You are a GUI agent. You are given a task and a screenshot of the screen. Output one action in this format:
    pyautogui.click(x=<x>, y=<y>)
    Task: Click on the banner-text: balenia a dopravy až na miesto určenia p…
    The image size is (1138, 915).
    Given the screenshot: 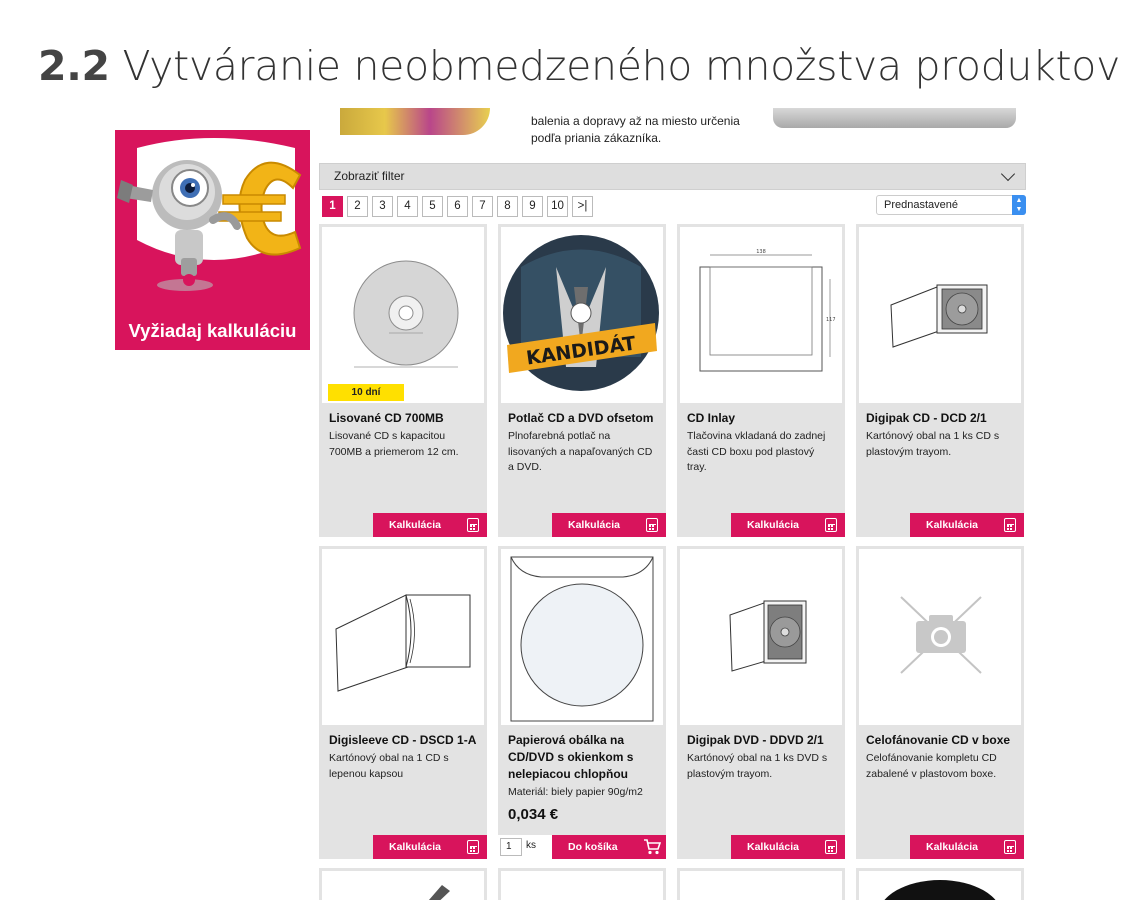 What is the action you would take?
    pyautogui.click(x=635, y=130)
    